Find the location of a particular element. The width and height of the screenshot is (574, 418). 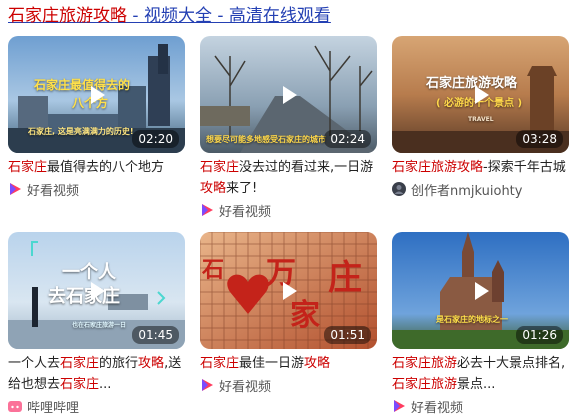

video-source: 创作者nmjkuiohty is located at coordinates (480, 189).